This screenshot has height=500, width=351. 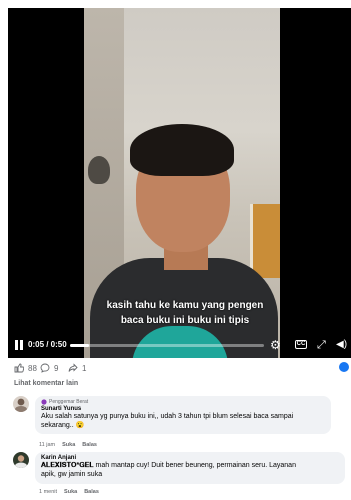 I want to click on comment-meta: 11 jam Suka Balas, so click(x=68, y=445).